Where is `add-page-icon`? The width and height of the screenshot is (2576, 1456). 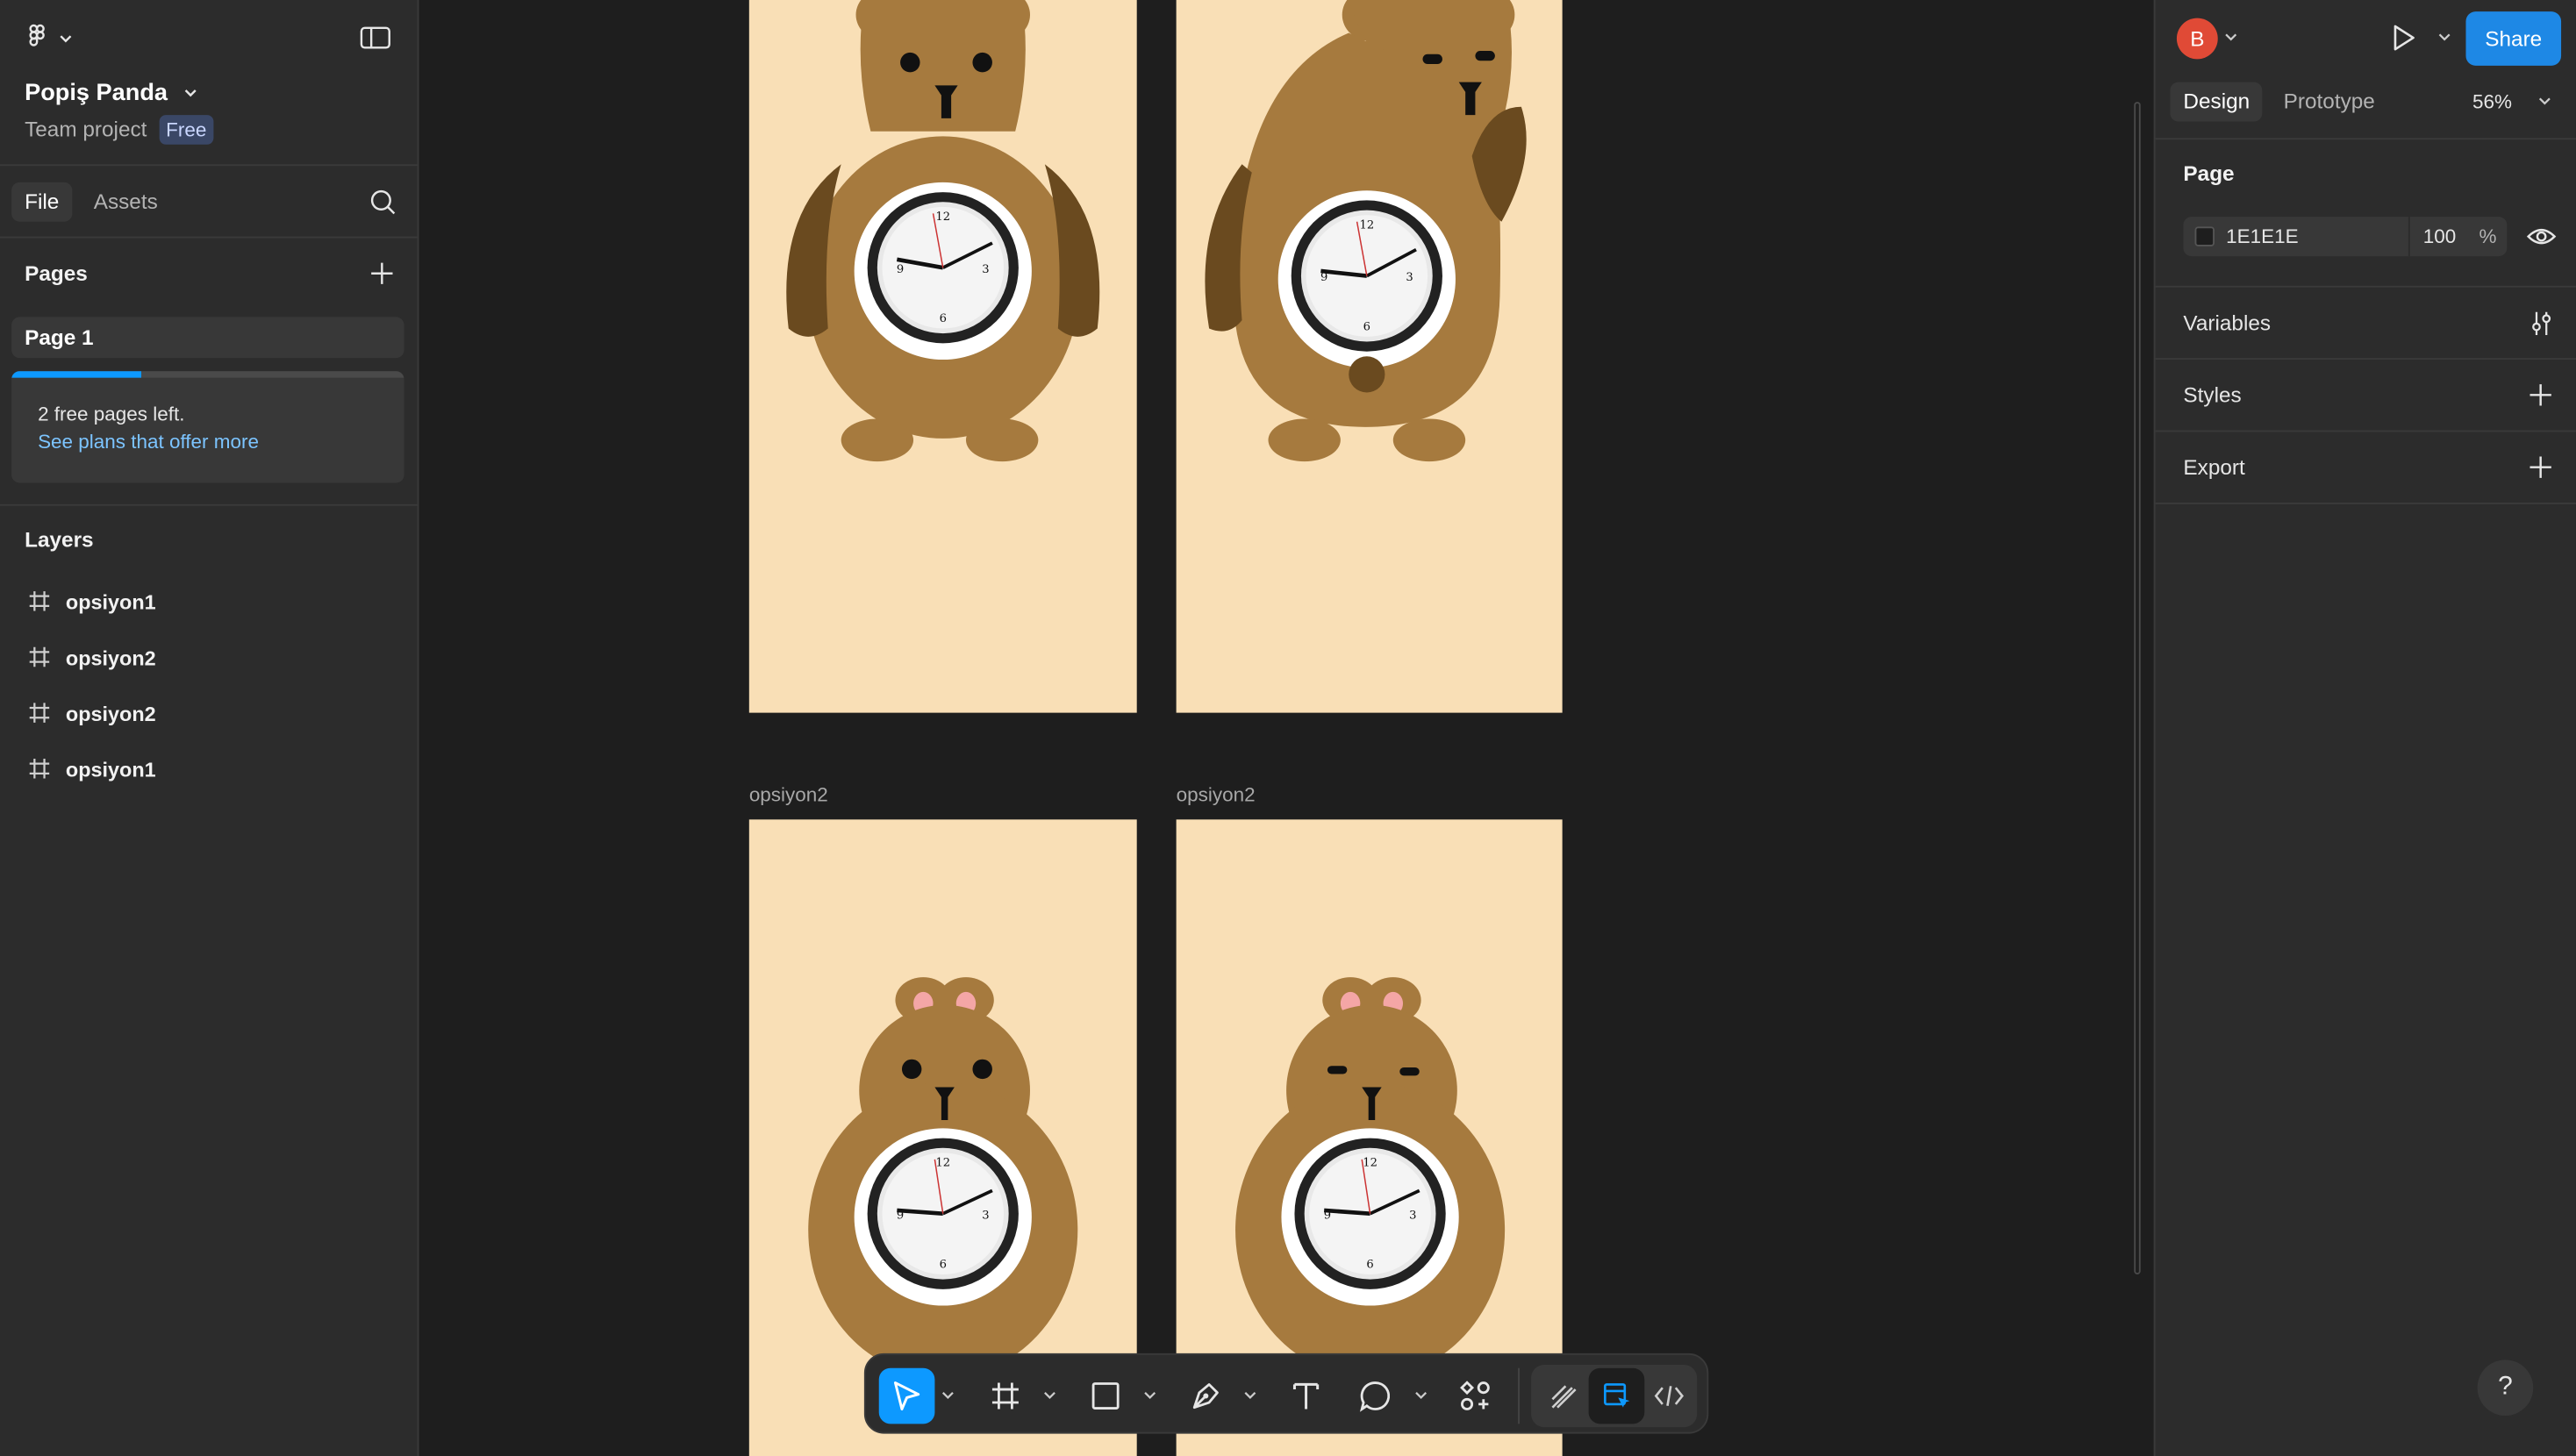 add-page-icon is located at coordinates (382, 274).